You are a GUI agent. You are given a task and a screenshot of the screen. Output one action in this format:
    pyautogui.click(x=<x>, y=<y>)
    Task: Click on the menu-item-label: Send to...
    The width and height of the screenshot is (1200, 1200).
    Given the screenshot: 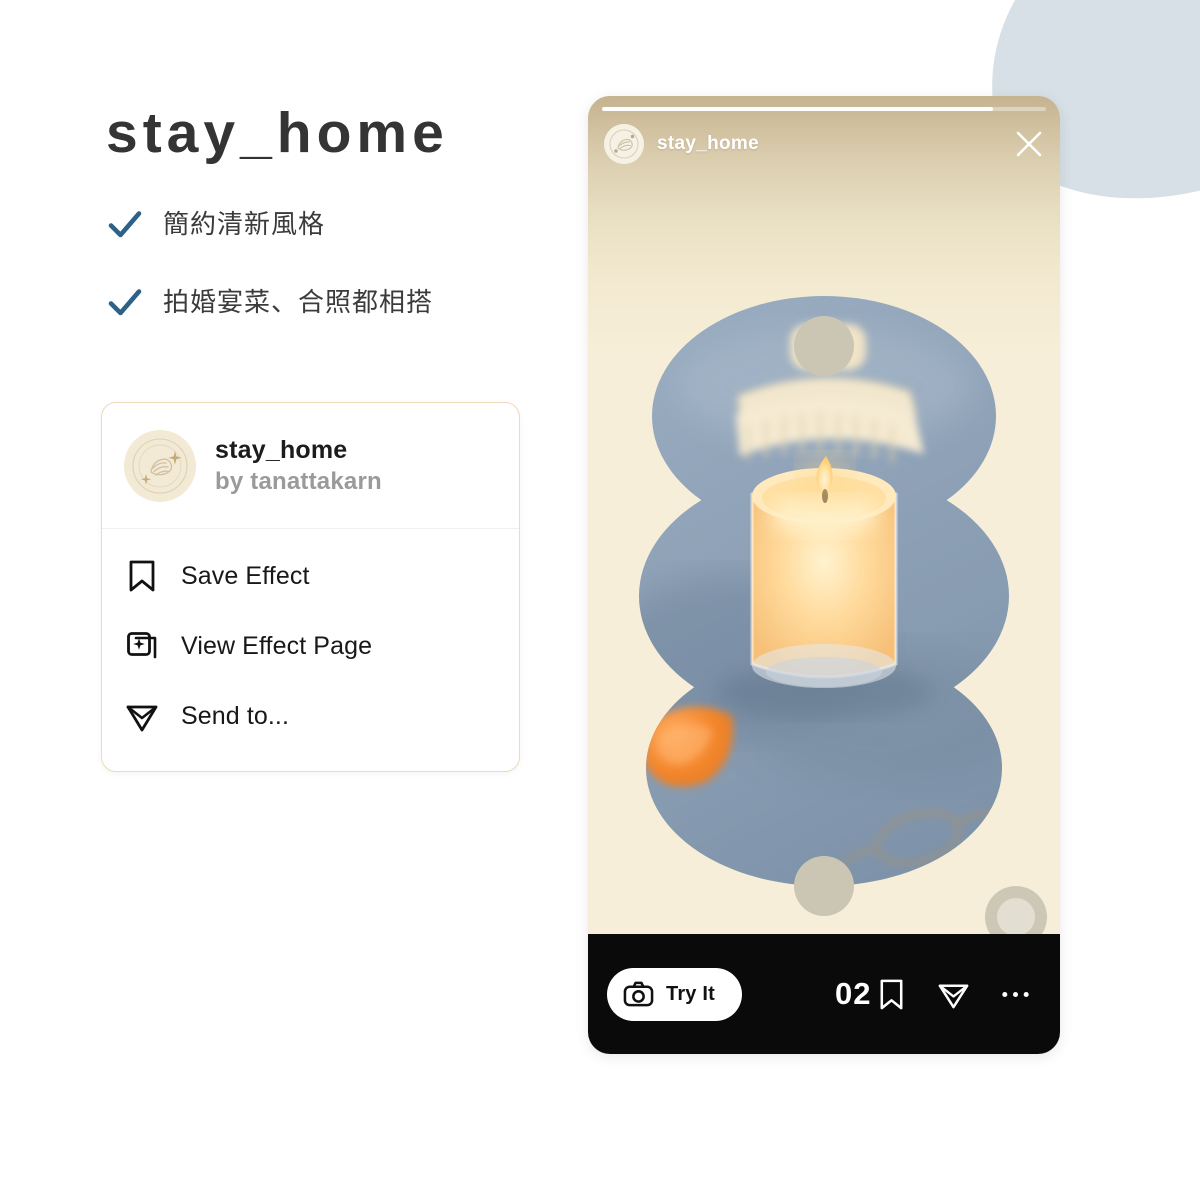 What is the action you would take?
    pyautogui.click(x=235, y=715)
    